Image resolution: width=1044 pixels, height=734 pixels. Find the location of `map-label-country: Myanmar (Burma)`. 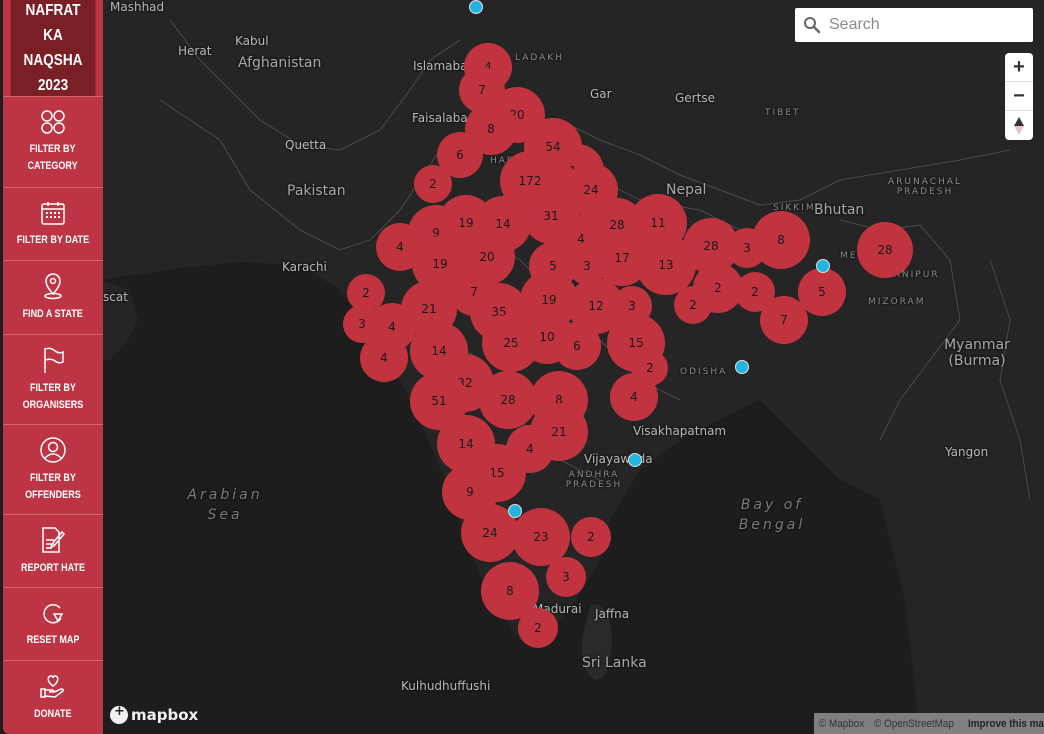

map-label-country: Myanmar (Burma) is located at coordinates (977, 353).